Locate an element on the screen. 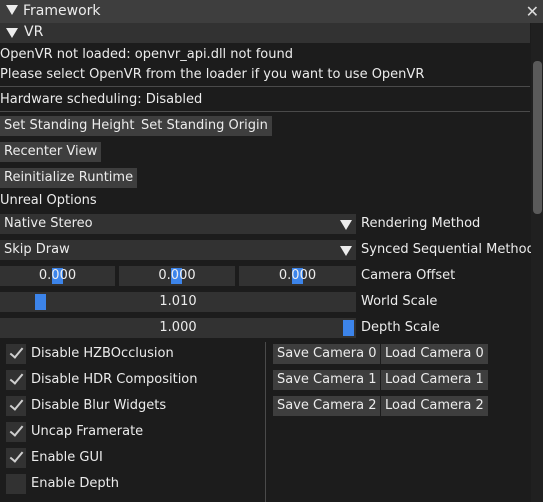 This screenshot has width=543, height=502. set-standing-height-button: Set Standing Height is located at coordinates (69, 126).